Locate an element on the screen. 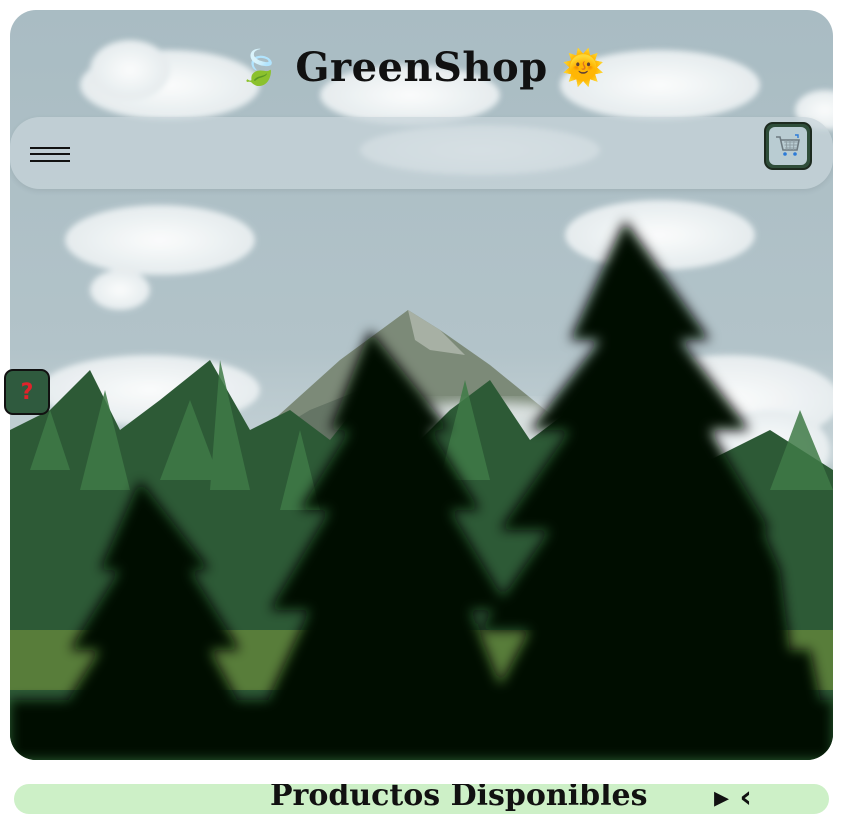 The image size is (844, 814). cart-button is located at coordinates (788, 146).